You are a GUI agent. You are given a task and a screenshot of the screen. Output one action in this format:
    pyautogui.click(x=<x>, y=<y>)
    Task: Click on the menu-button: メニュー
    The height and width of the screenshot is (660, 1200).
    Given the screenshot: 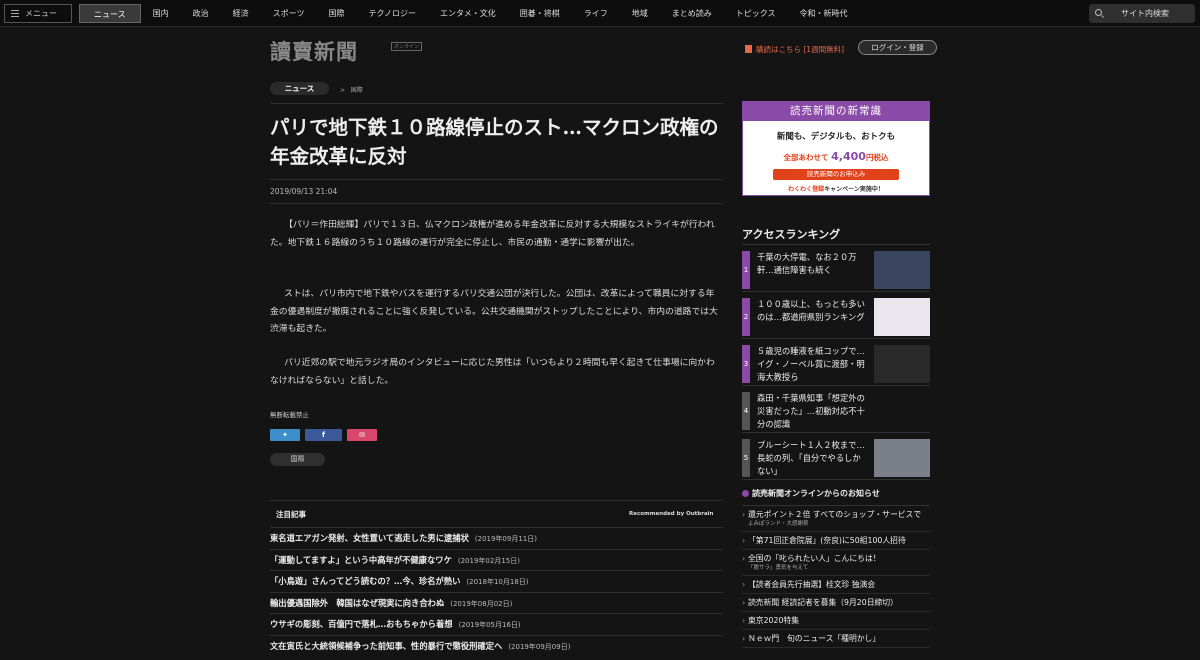 What is the action you would take?
    pyautogui.click(x=38, y=13)
    